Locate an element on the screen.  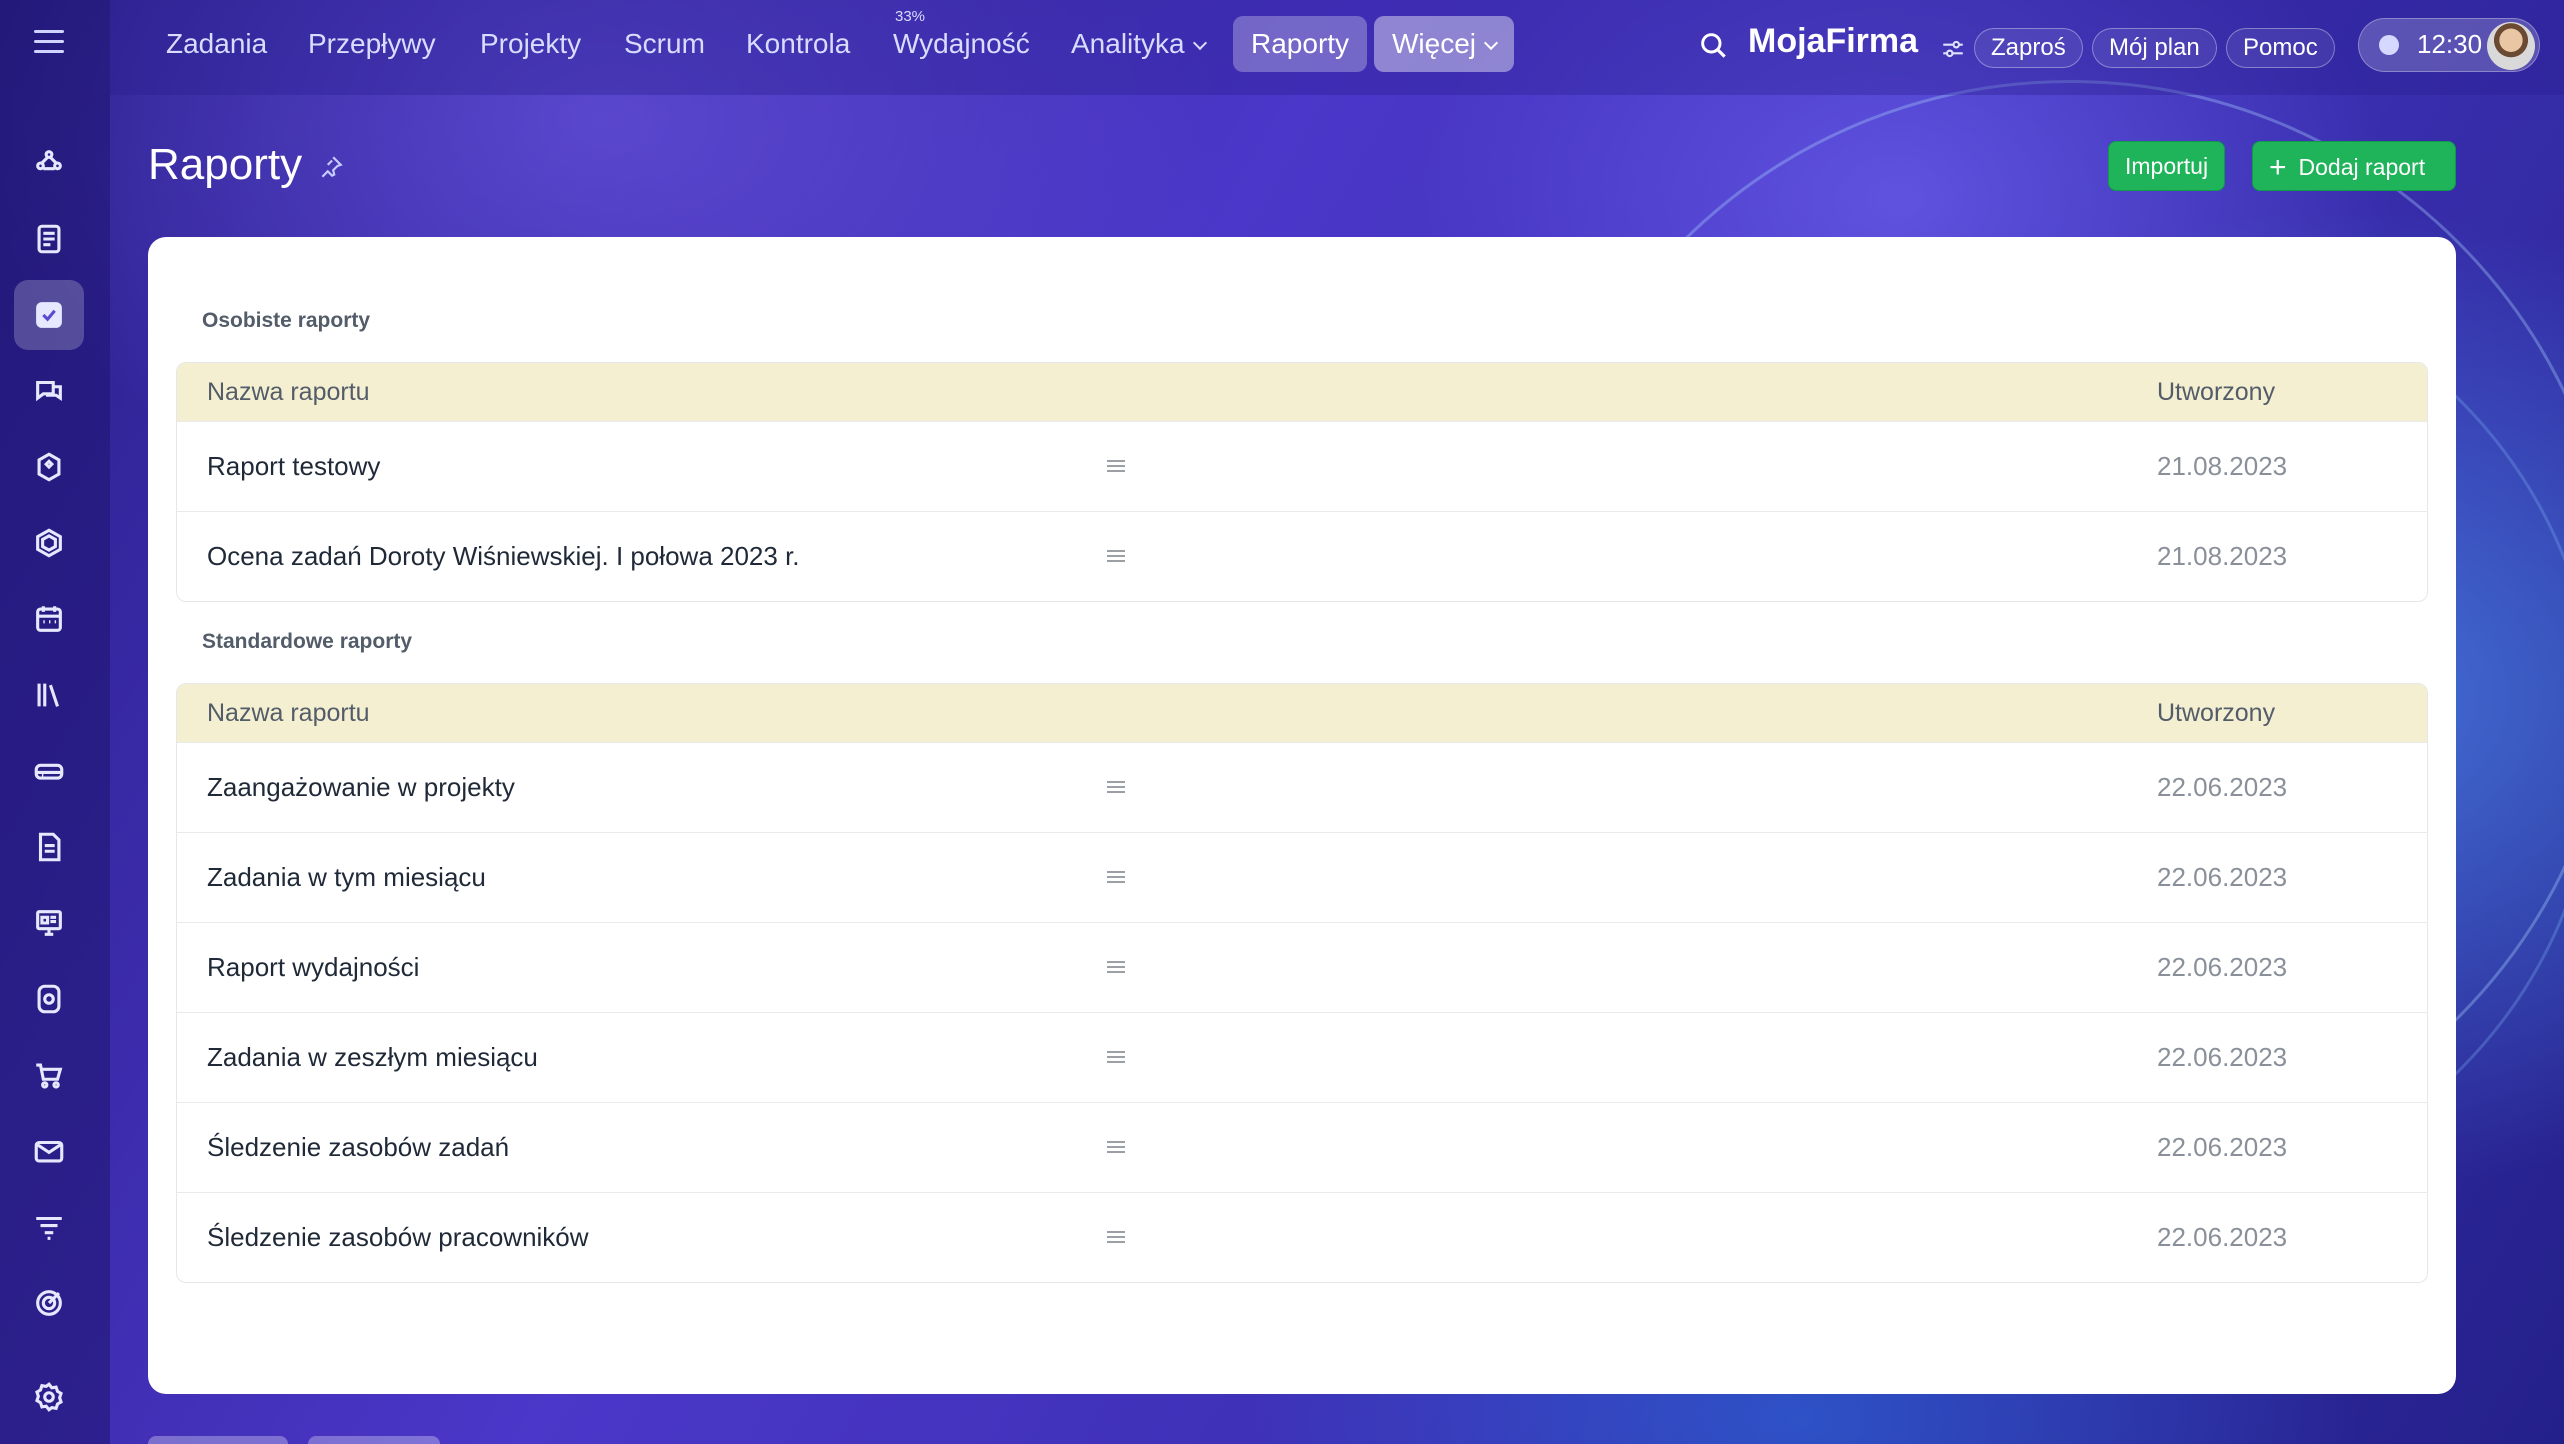
add-report-label: Dodaj raport is located at coordinates (2362, 167).